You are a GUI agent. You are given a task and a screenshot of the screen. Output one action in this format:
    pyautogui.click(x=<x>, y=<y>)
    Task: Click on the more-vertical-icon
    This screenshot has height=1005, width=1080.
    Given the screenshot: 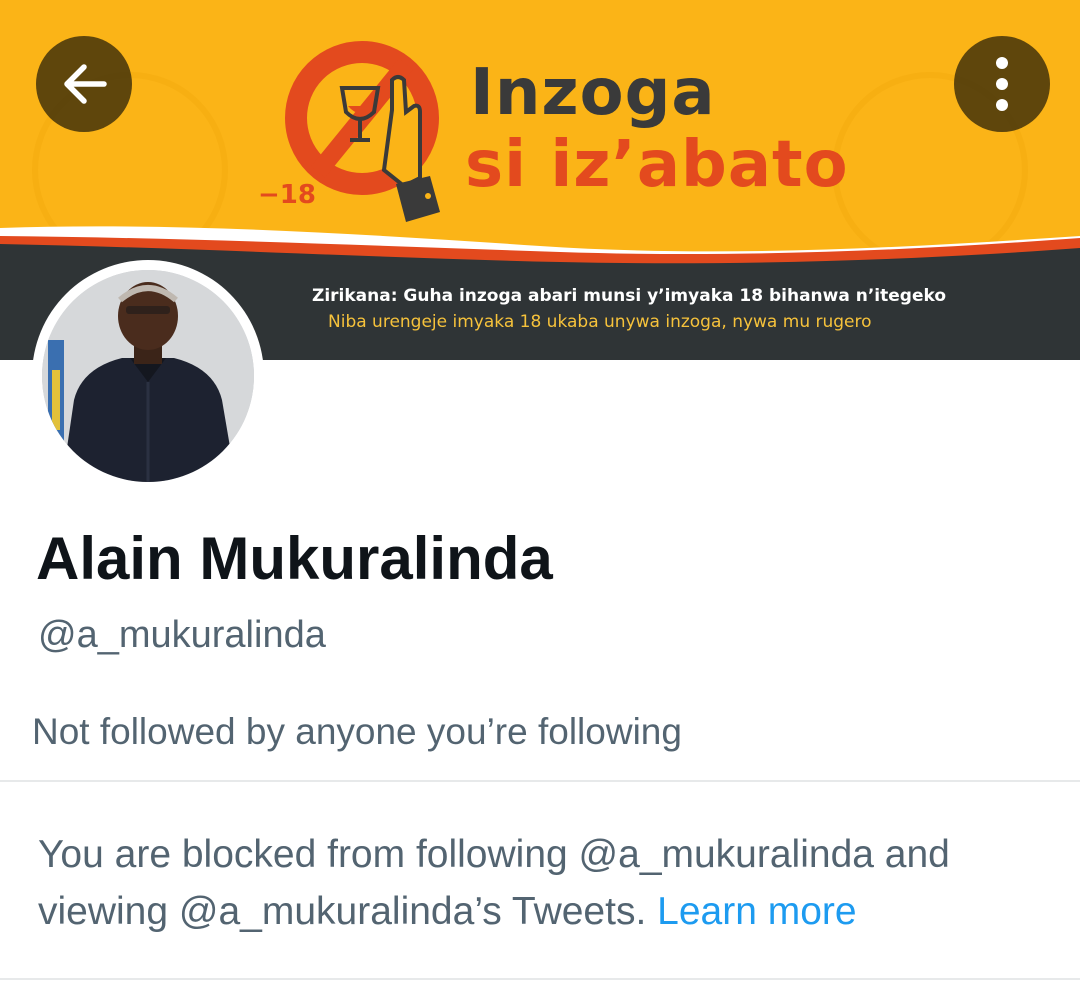 What is the action you would take?
    pyautogui.click(x=1002, y=84)
    